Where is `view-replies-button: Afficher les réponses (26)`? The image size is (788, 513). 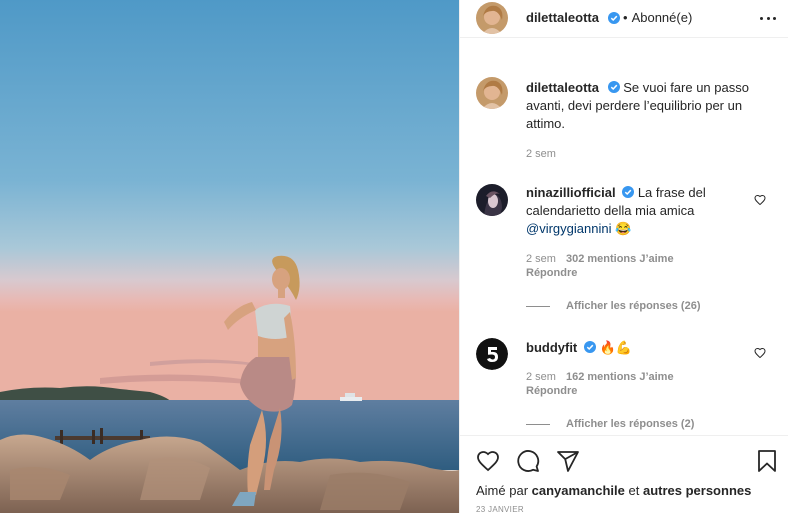 view-replies-button: Afficher les réponses (26) is located at coordinates (613, 306).